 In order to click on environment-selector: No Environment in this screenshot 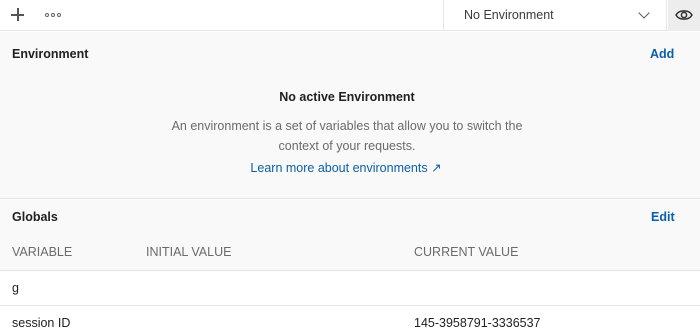, I will do `click(555, 15)`.